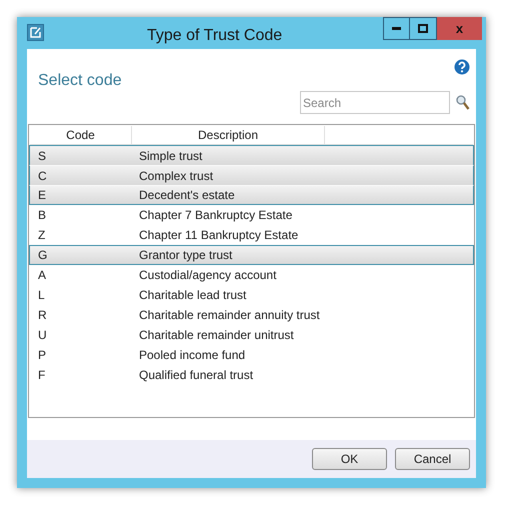  Describe the element at coordinates (432, 459) in the screenshot. I see `dialog-button: Cancel` at that location.